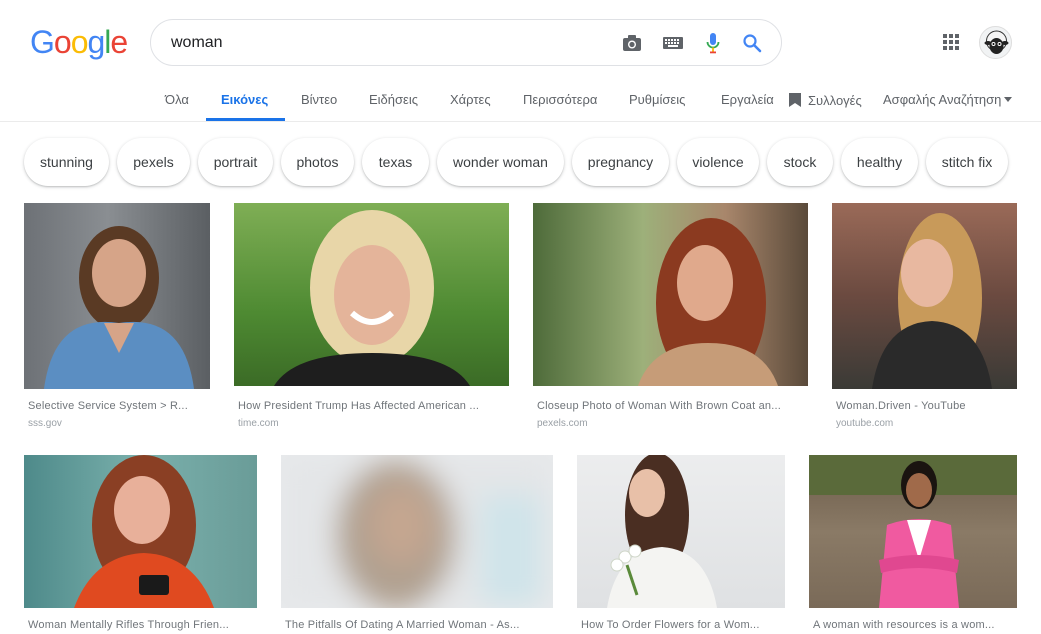  I want to click on chip: pexels, so click(153, 162).